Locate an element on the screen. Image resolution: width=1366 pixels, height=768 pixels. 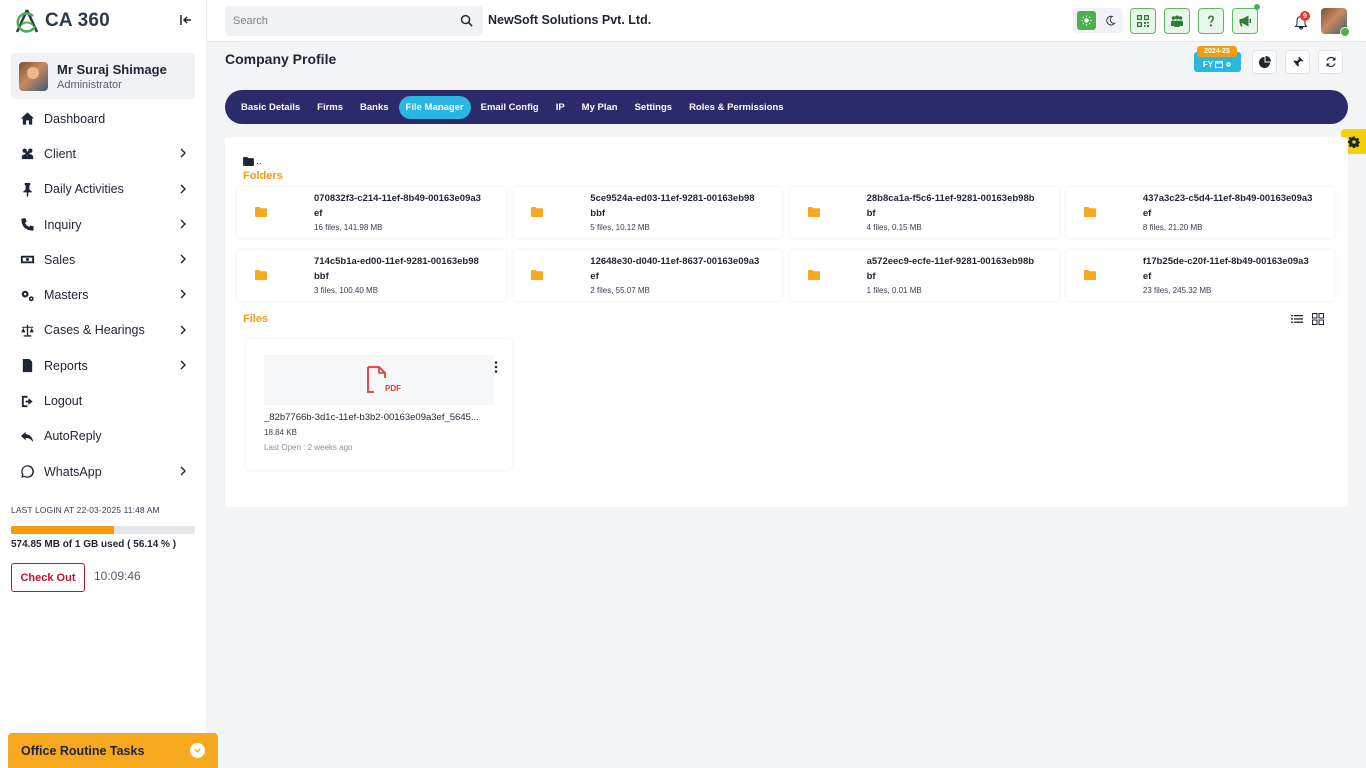
sidebar-item-masters: Masters is located at coordinates (104, 294).